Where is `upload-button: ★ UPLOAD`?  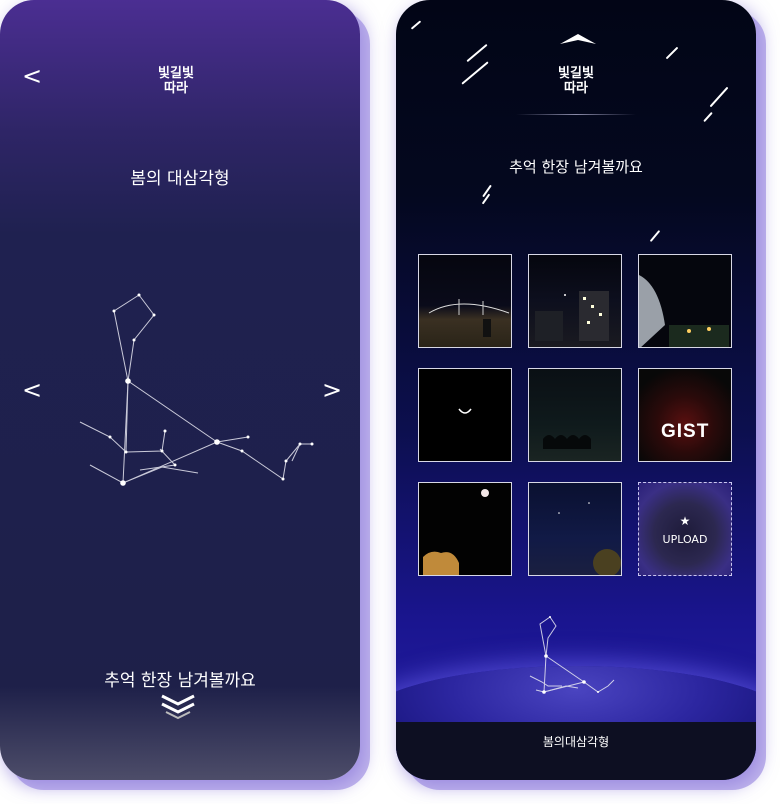
upload-button: ★ UPLOAD is located at coordinates (685, 529).